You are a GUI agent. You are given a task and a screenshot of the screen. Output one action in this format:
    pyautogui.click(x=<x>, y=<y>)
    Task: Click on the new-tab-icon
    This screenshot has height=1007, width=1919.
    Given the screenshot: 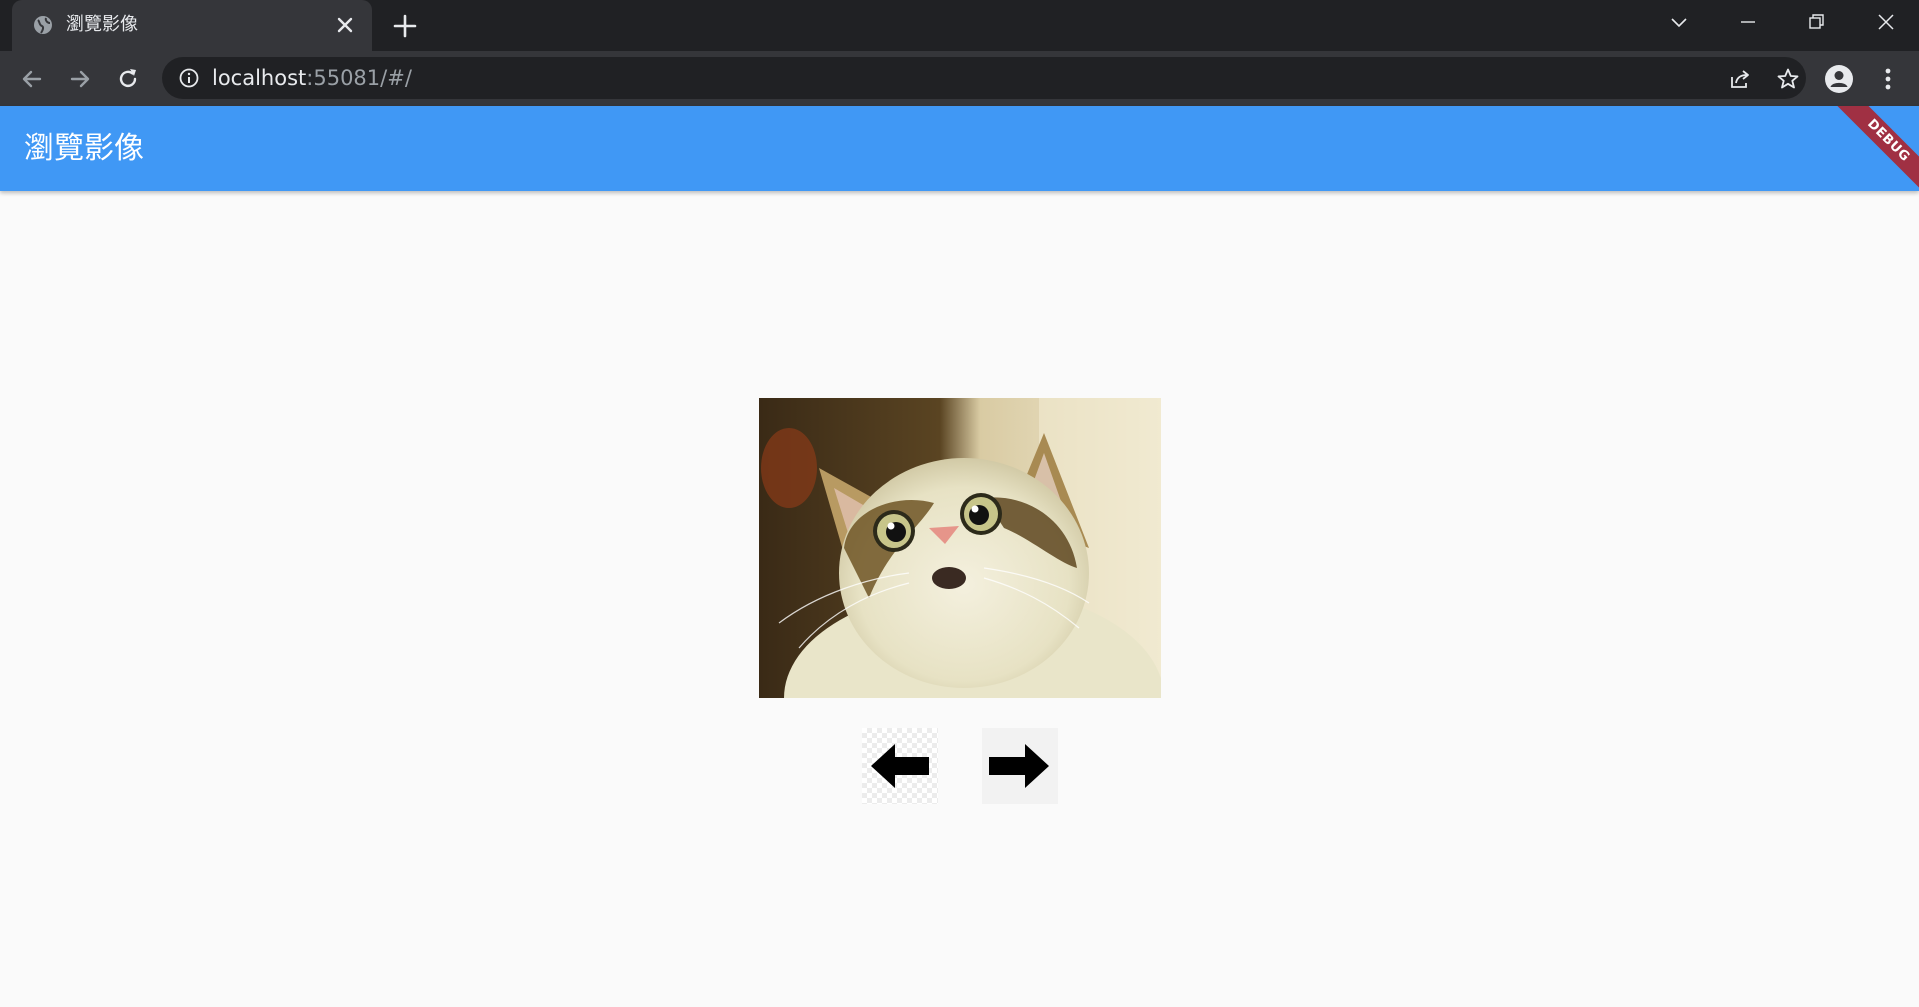 What is the action you would take?
    pyautogui.click(x=405, y=26)
    